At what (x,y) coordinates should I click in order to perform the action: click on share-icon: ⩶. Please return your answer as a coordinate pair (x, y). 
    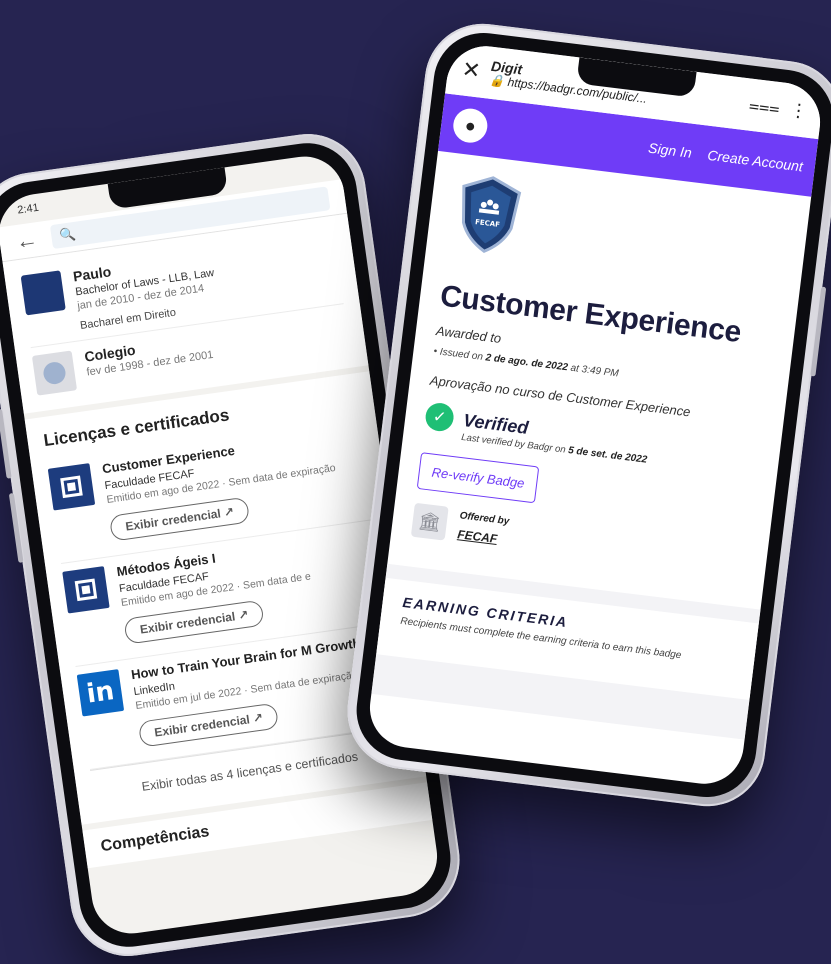
    Looking at the image, I should click on (764, 106).